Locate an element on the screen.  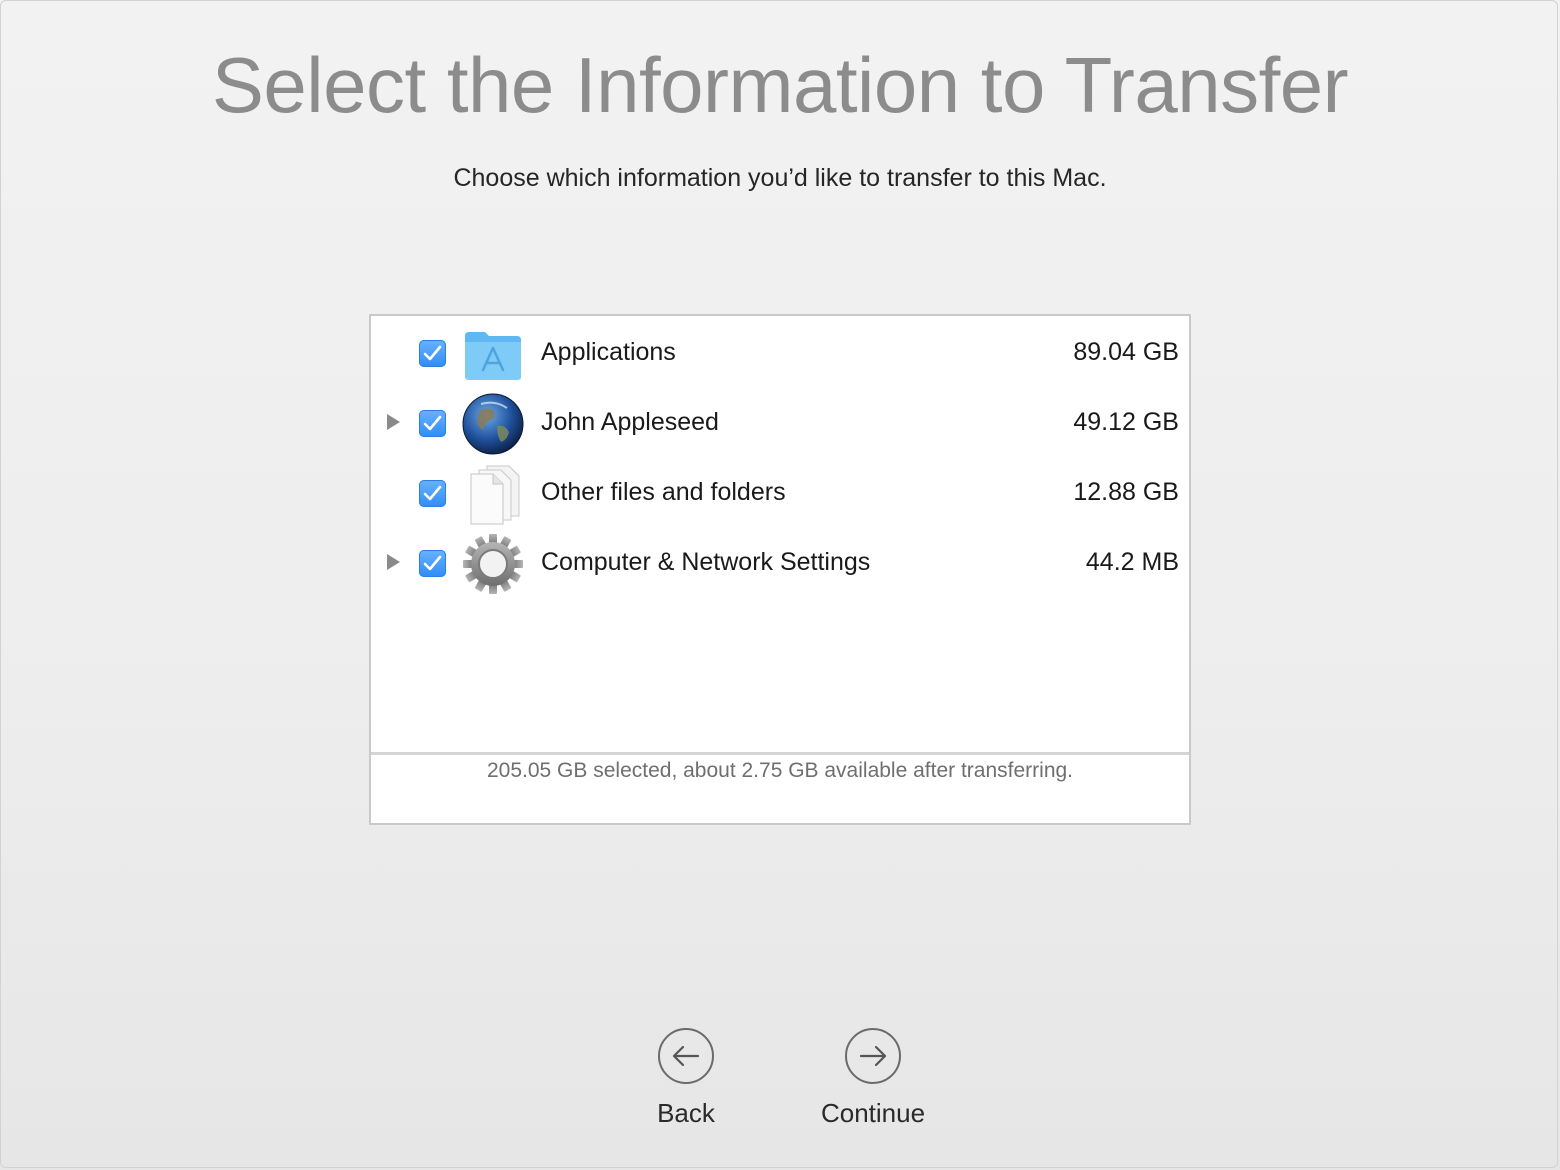
continue-arrow-icon is located at coordinates (873, 1056).